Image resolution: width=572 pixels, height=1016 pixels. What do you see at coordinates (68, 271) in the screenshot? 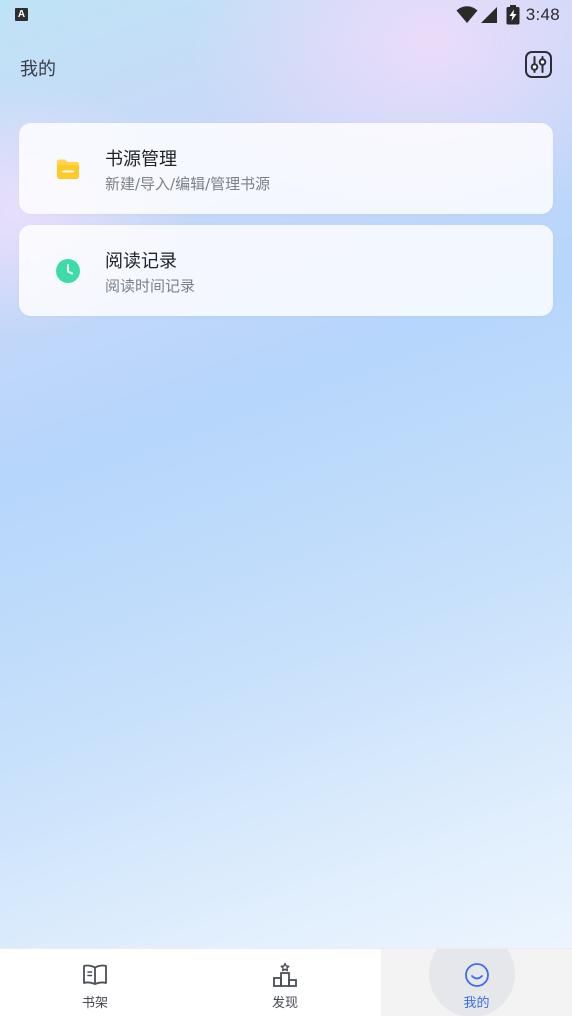
I see `clock-icon` at bounding box center [68, 271].